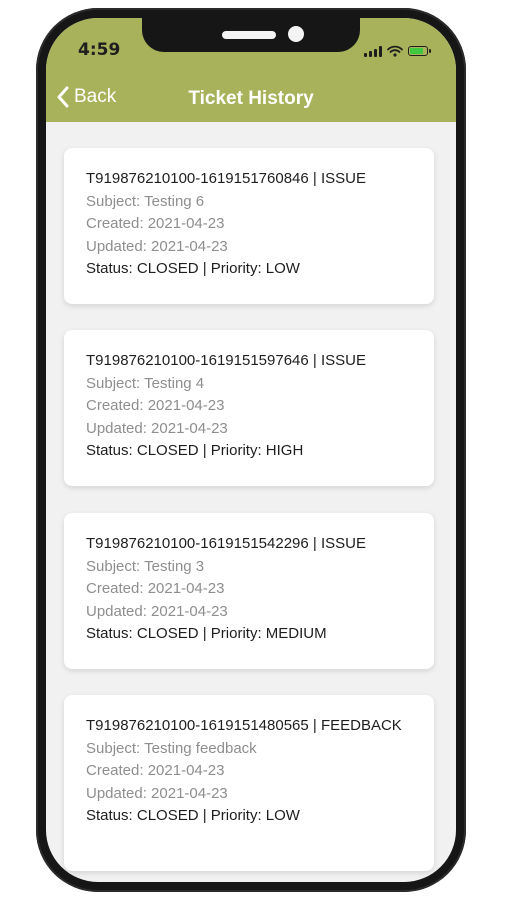 This screenshot has height=900, width=507. I want to click on ticket-subject: Subject: Testing 4, so click(145, 383).